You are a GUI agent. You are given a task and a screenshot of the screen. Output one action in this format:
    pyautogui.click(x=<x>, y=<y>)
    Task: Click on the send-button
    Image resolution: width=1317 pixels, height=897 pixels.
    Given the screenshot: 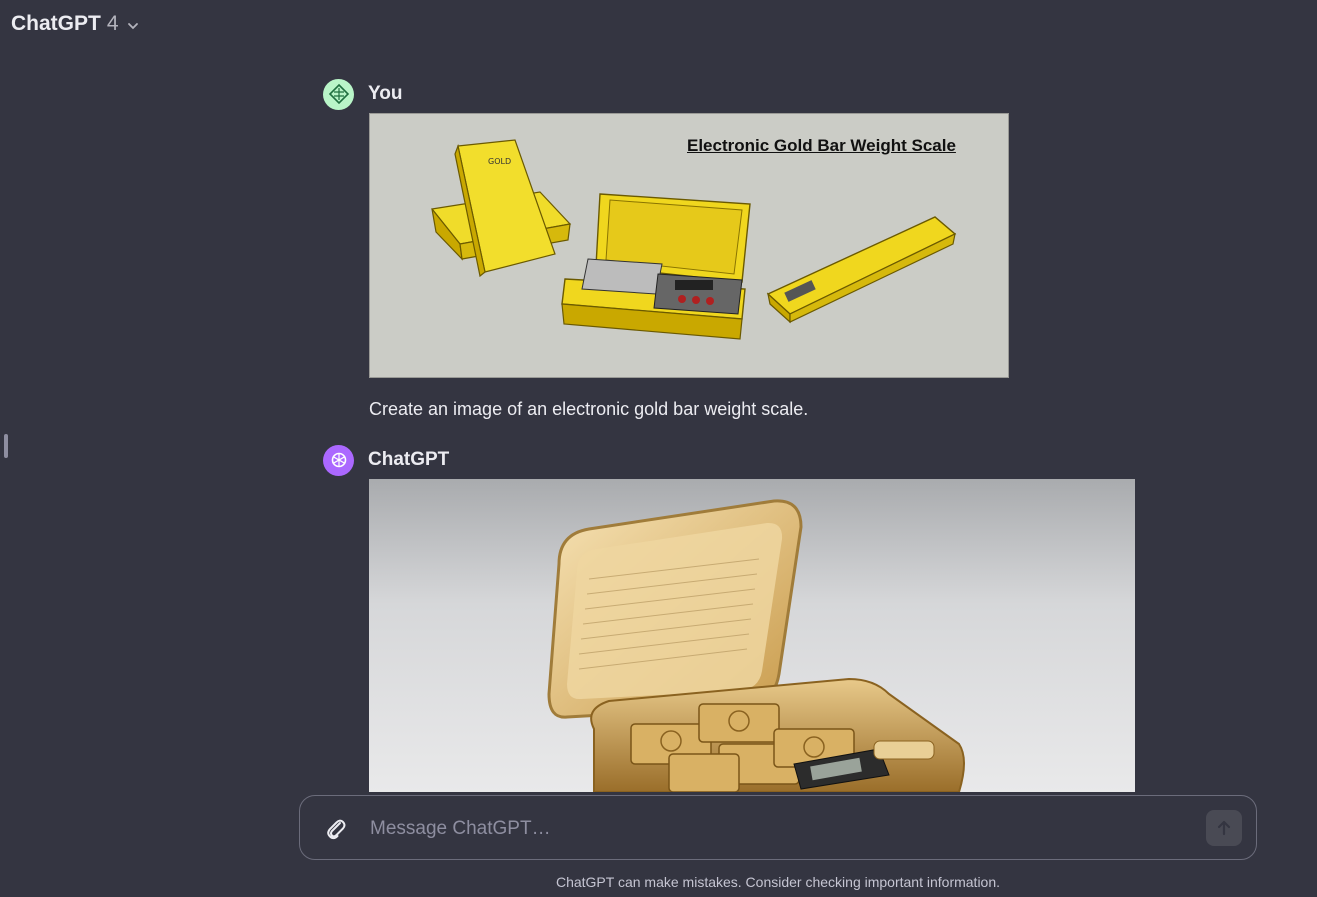 What is the action you would take?
    pyautogui.click(x=1224, y=828)
    